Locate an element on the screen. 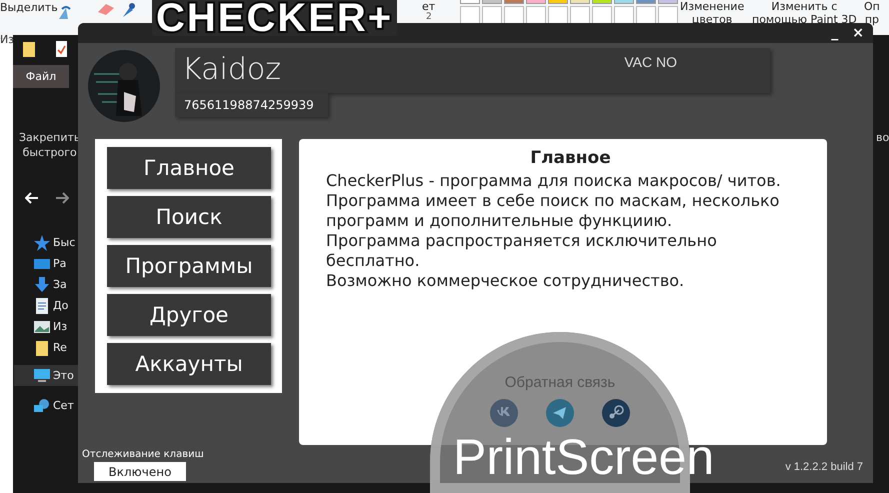  tree-item: Ра is located at coordinates (46, 263).